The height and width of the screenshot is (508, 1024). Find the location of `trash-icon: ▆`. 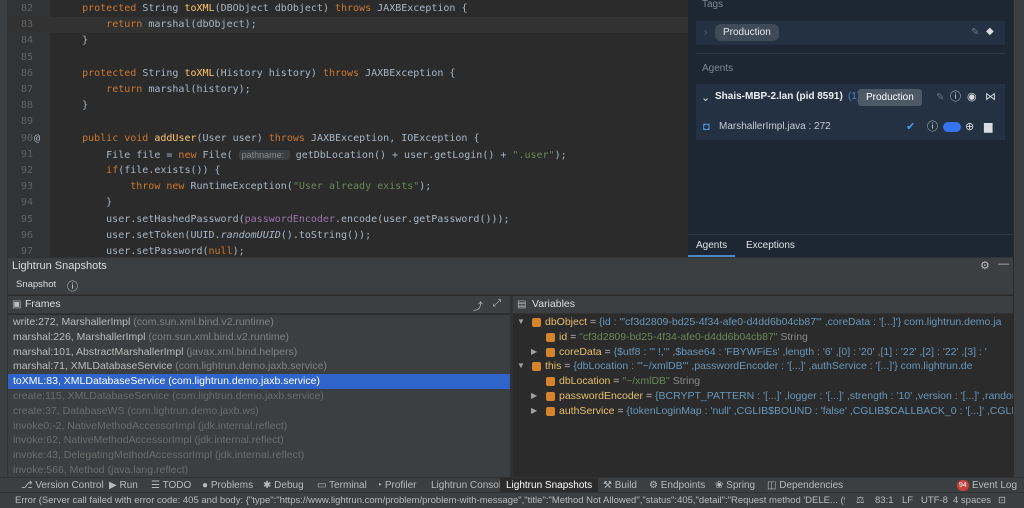

trash-icon: ▆ is located at coordinates (988, 127).